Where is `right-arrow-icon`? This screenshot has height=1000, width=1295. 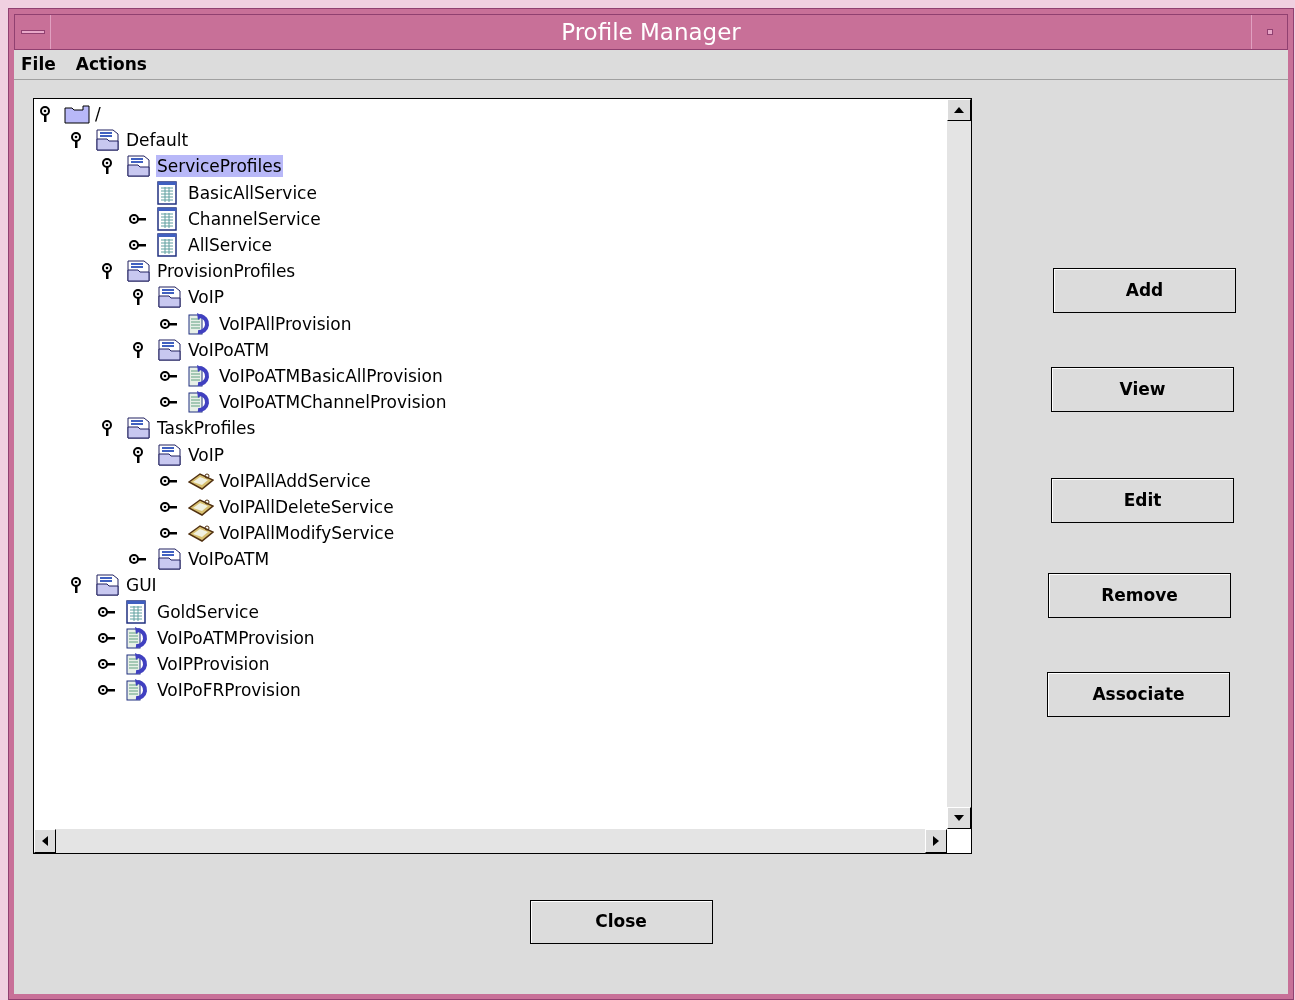 right-arrow-icon is located at coordinates (936, 841).